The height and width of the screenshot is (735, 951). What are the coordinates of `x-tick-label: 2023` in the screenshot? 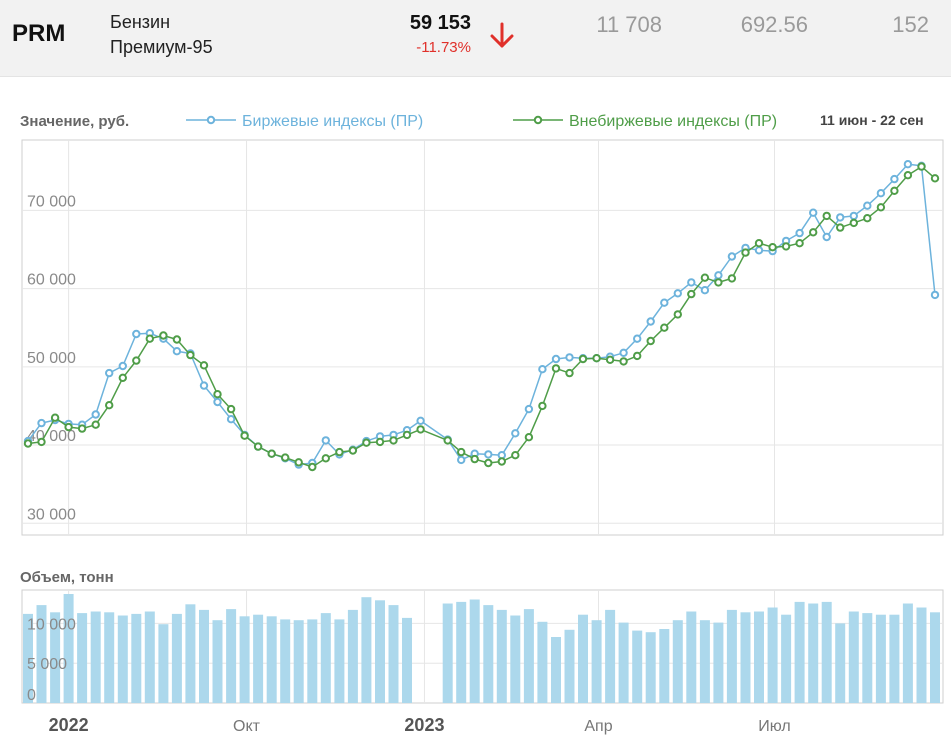 It's located at (424, 725).